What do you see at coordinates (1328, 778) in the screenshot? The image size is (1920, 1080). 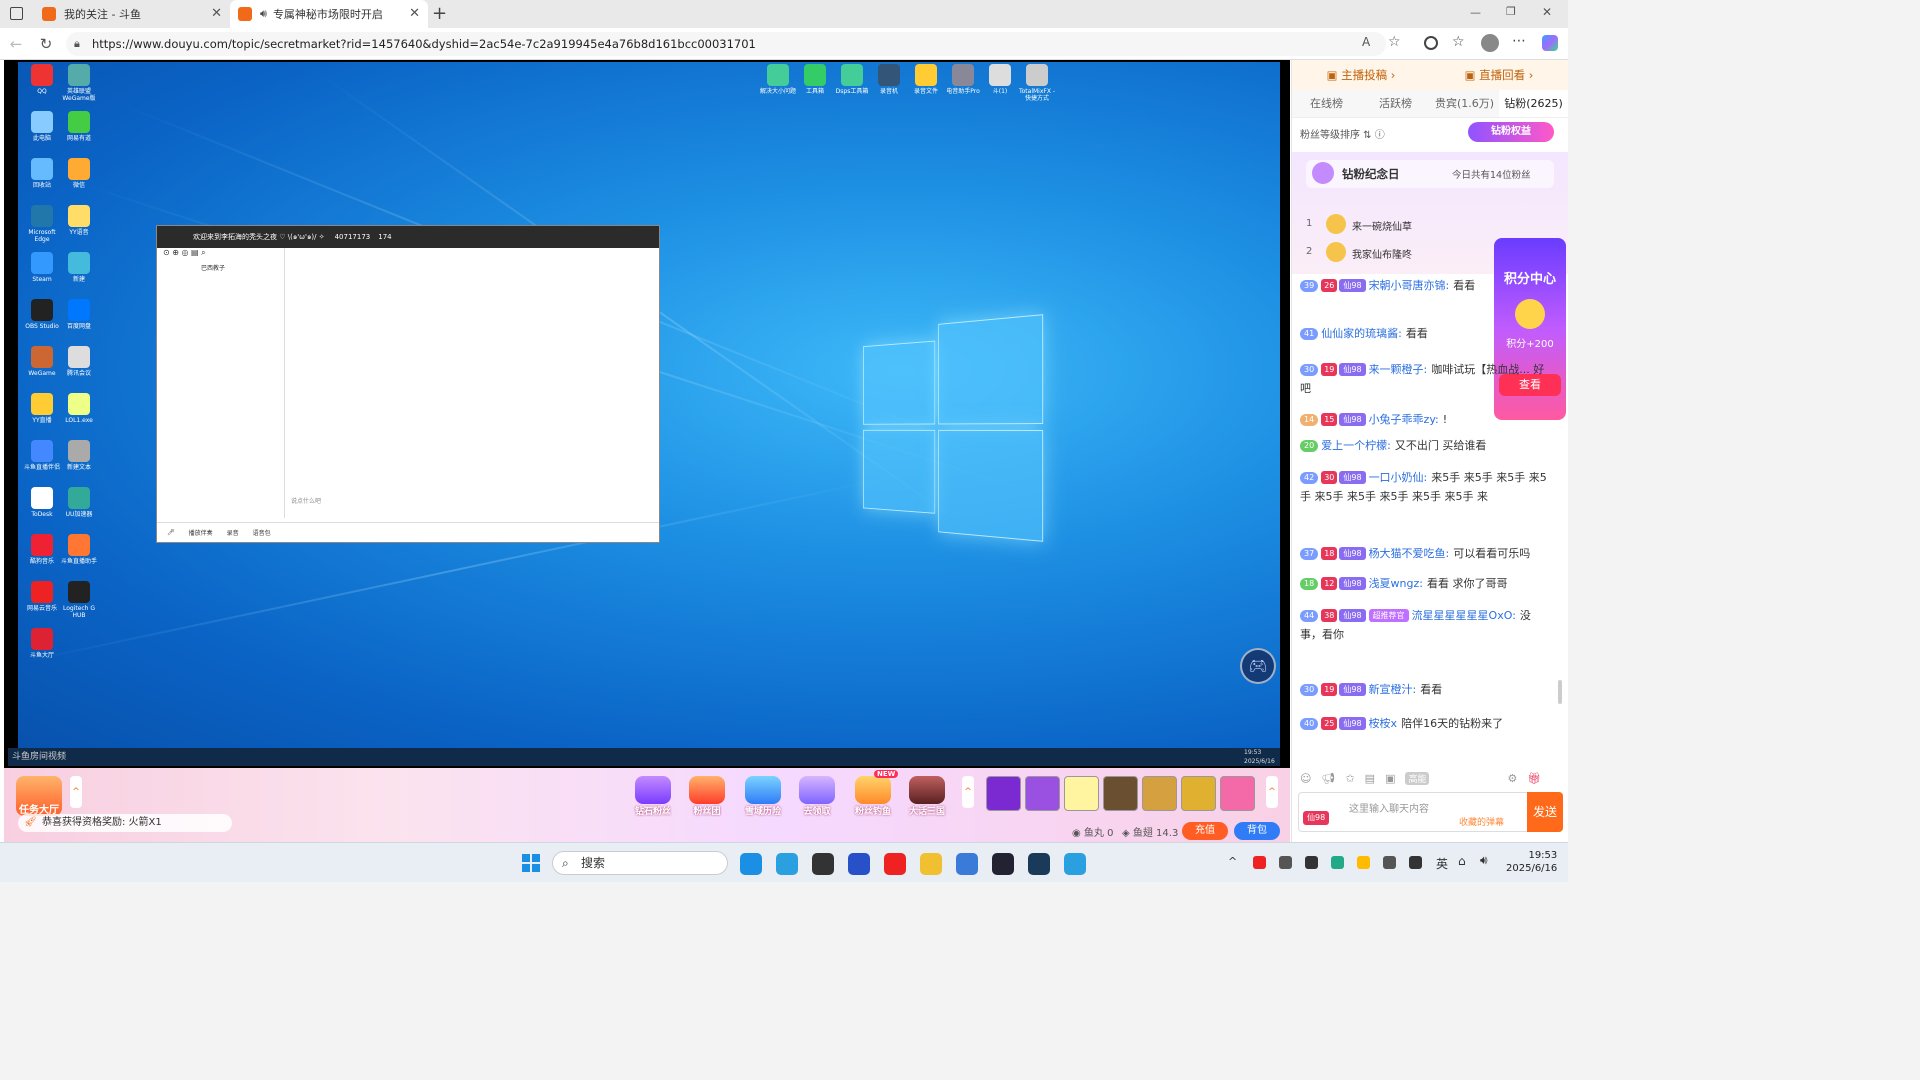 I see `horn-icon: 📢︎` at bounding box center [1328, 778].